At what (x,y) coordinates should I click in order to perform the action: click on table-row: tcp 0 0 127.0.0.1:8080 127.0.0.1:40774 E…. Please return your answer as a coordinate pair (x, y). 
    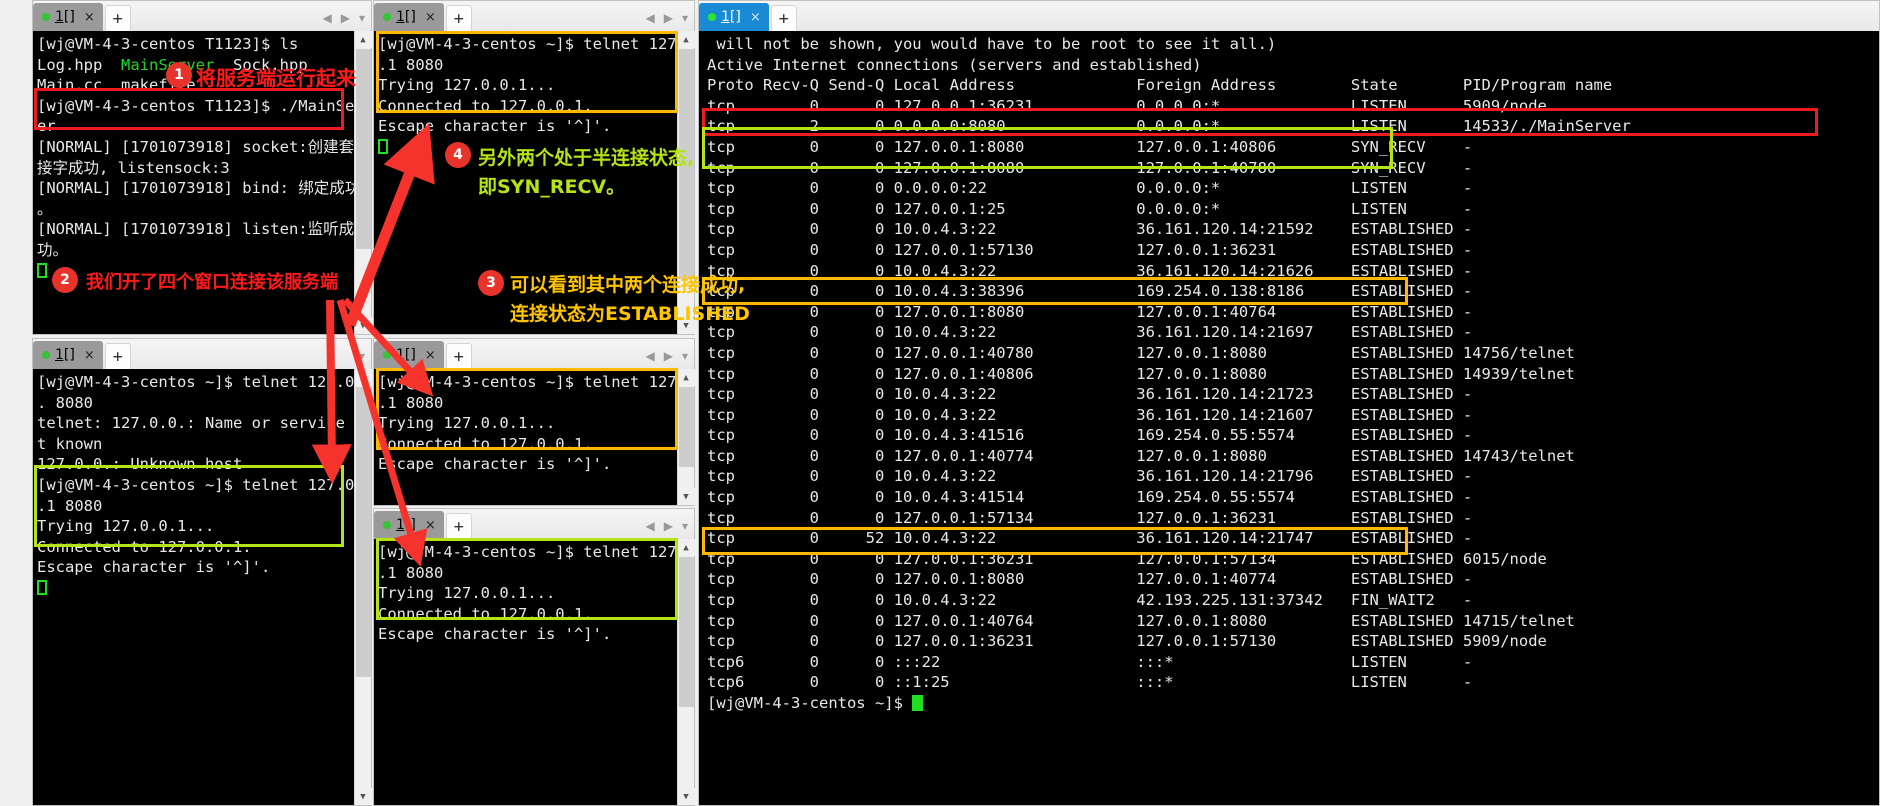
    Looking at the image, I should click on (1090, 579).